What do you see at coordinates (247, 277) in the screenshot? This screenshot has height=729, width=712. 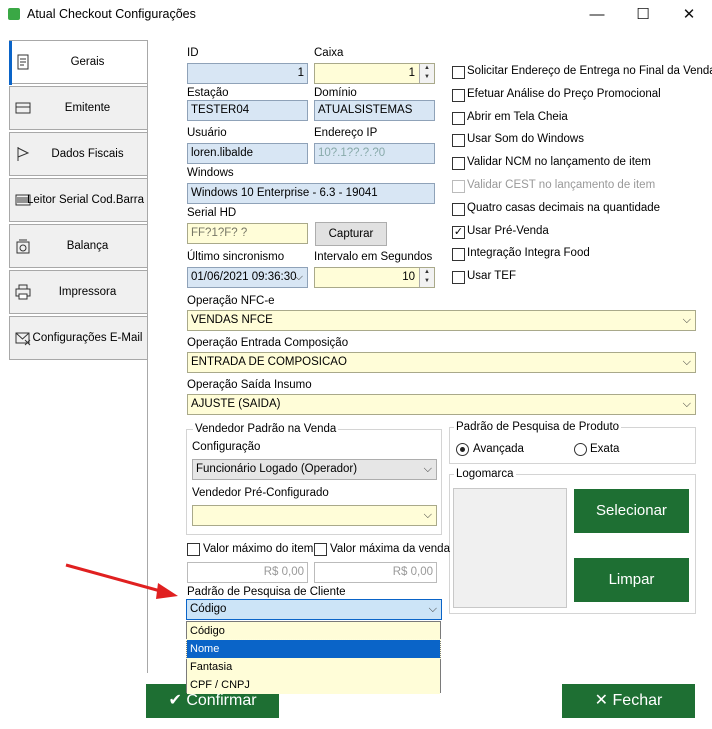 I see `ultimo-sincronismo-field: 01/06/2021 09:36:30 ⌵` at bounding box center [247, 277].